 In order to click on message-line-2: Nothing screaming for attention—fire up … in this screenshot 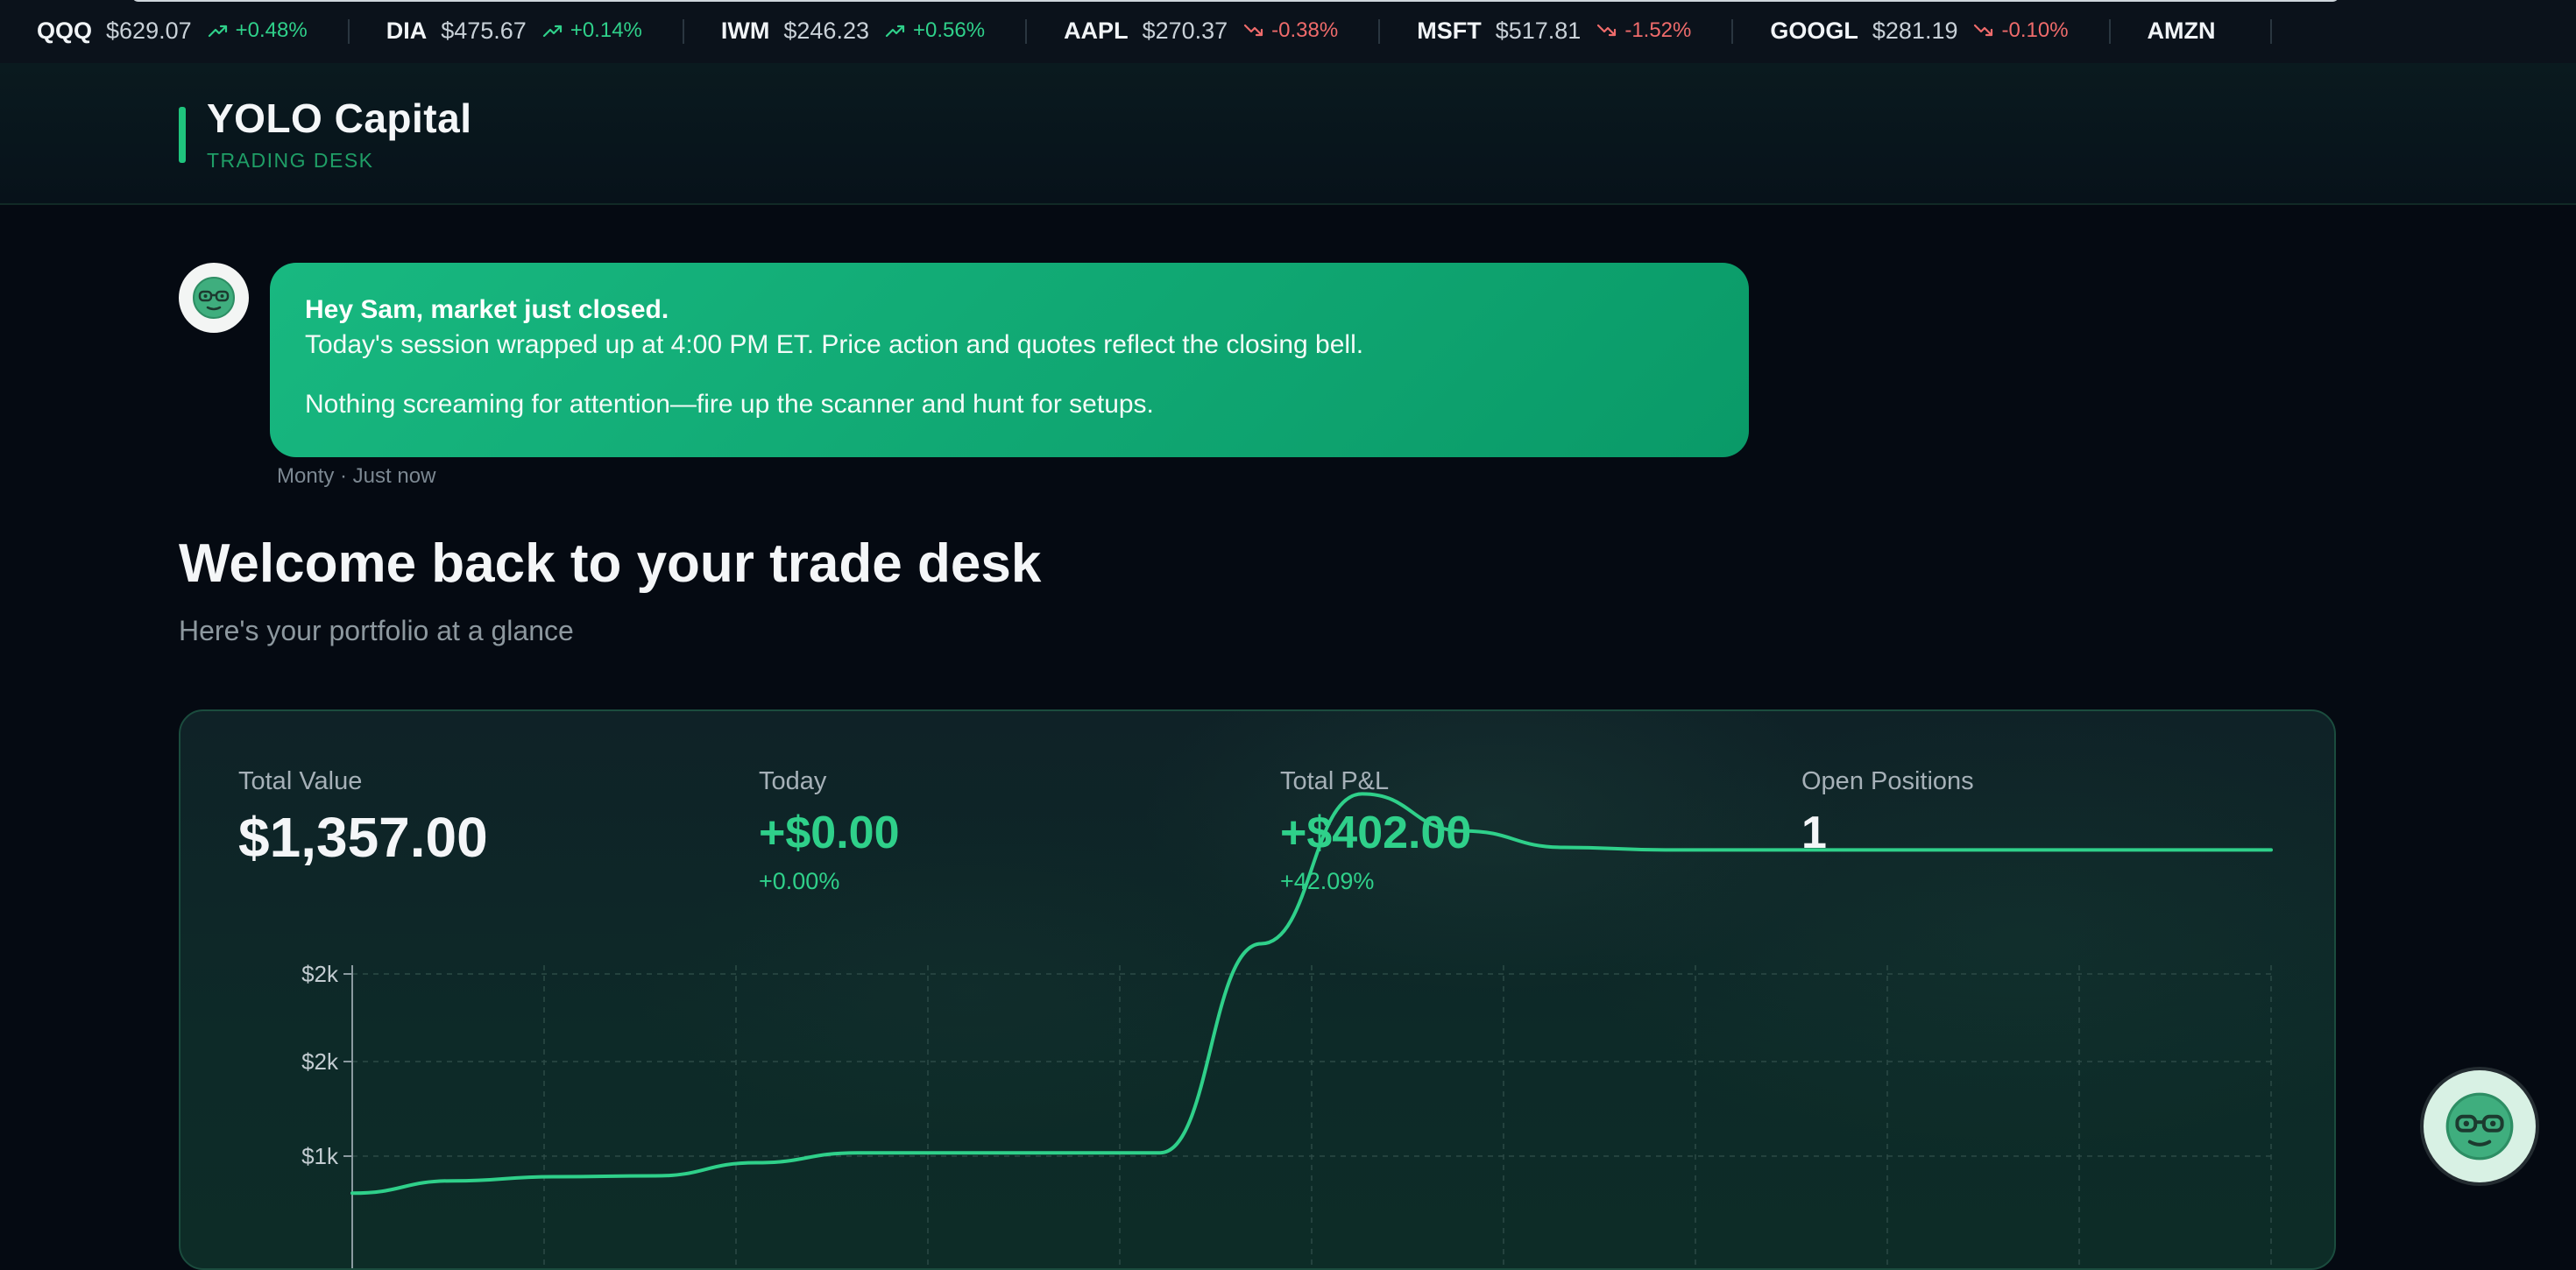, I will do `click(729, 404)`.